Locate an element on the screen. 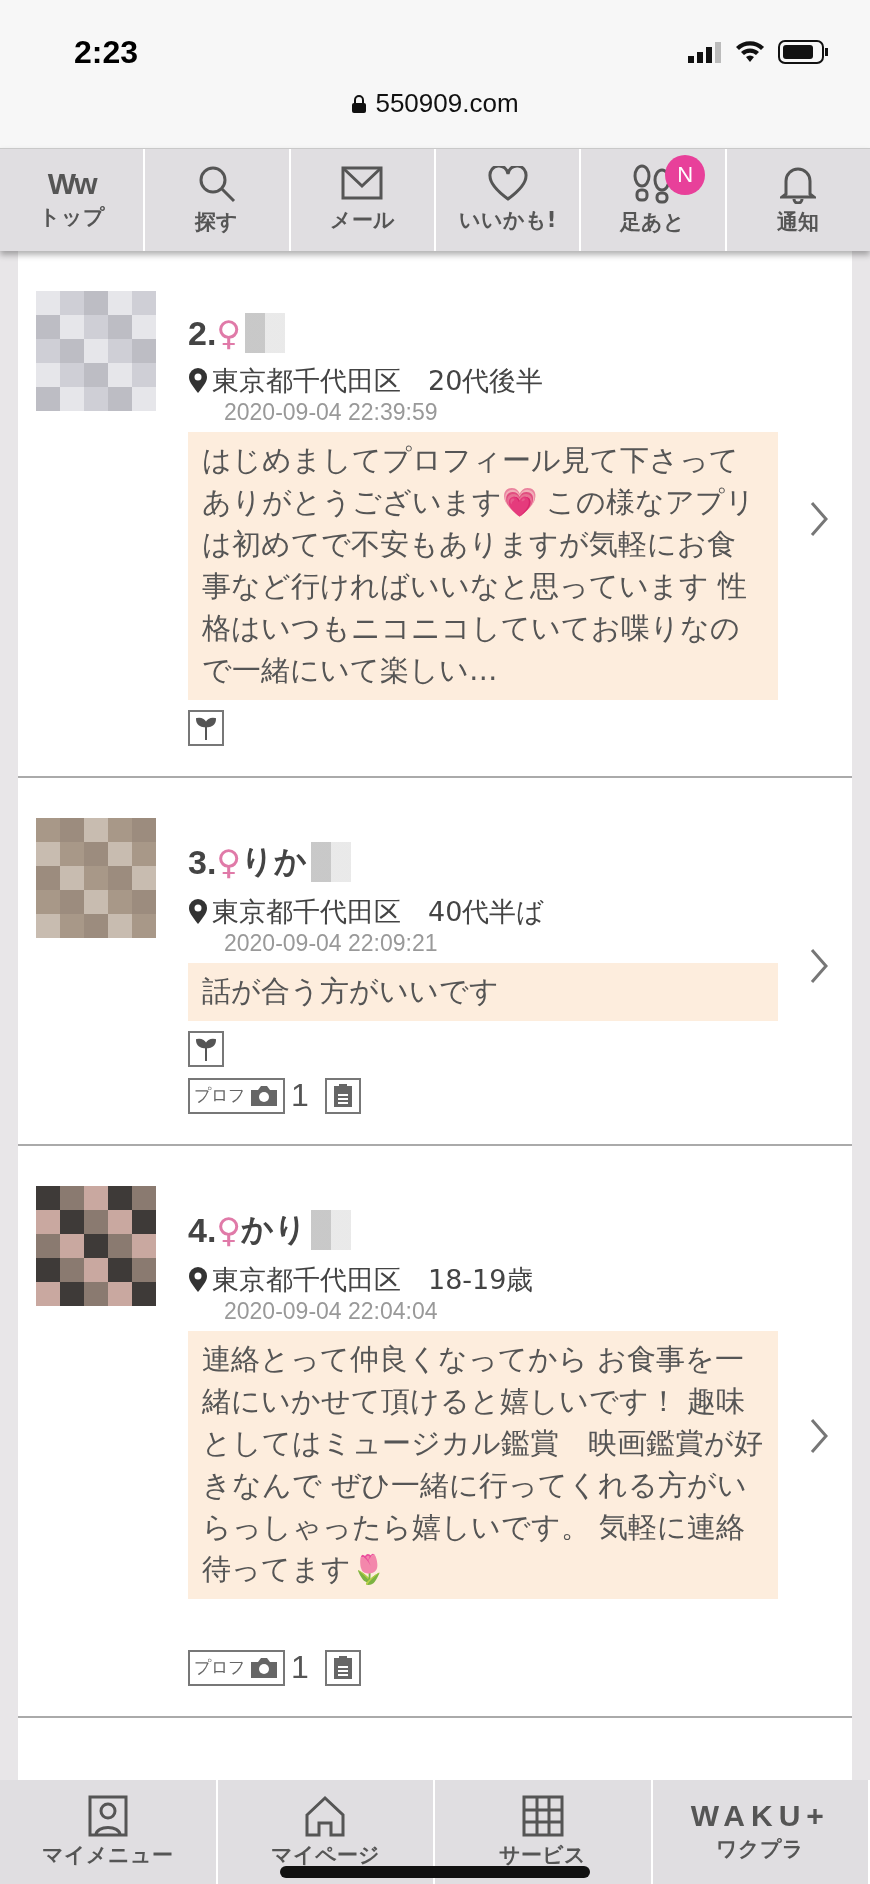 The width and height of the screenshot is (870, 1884). search-icon is located at coordinates (217, 184).